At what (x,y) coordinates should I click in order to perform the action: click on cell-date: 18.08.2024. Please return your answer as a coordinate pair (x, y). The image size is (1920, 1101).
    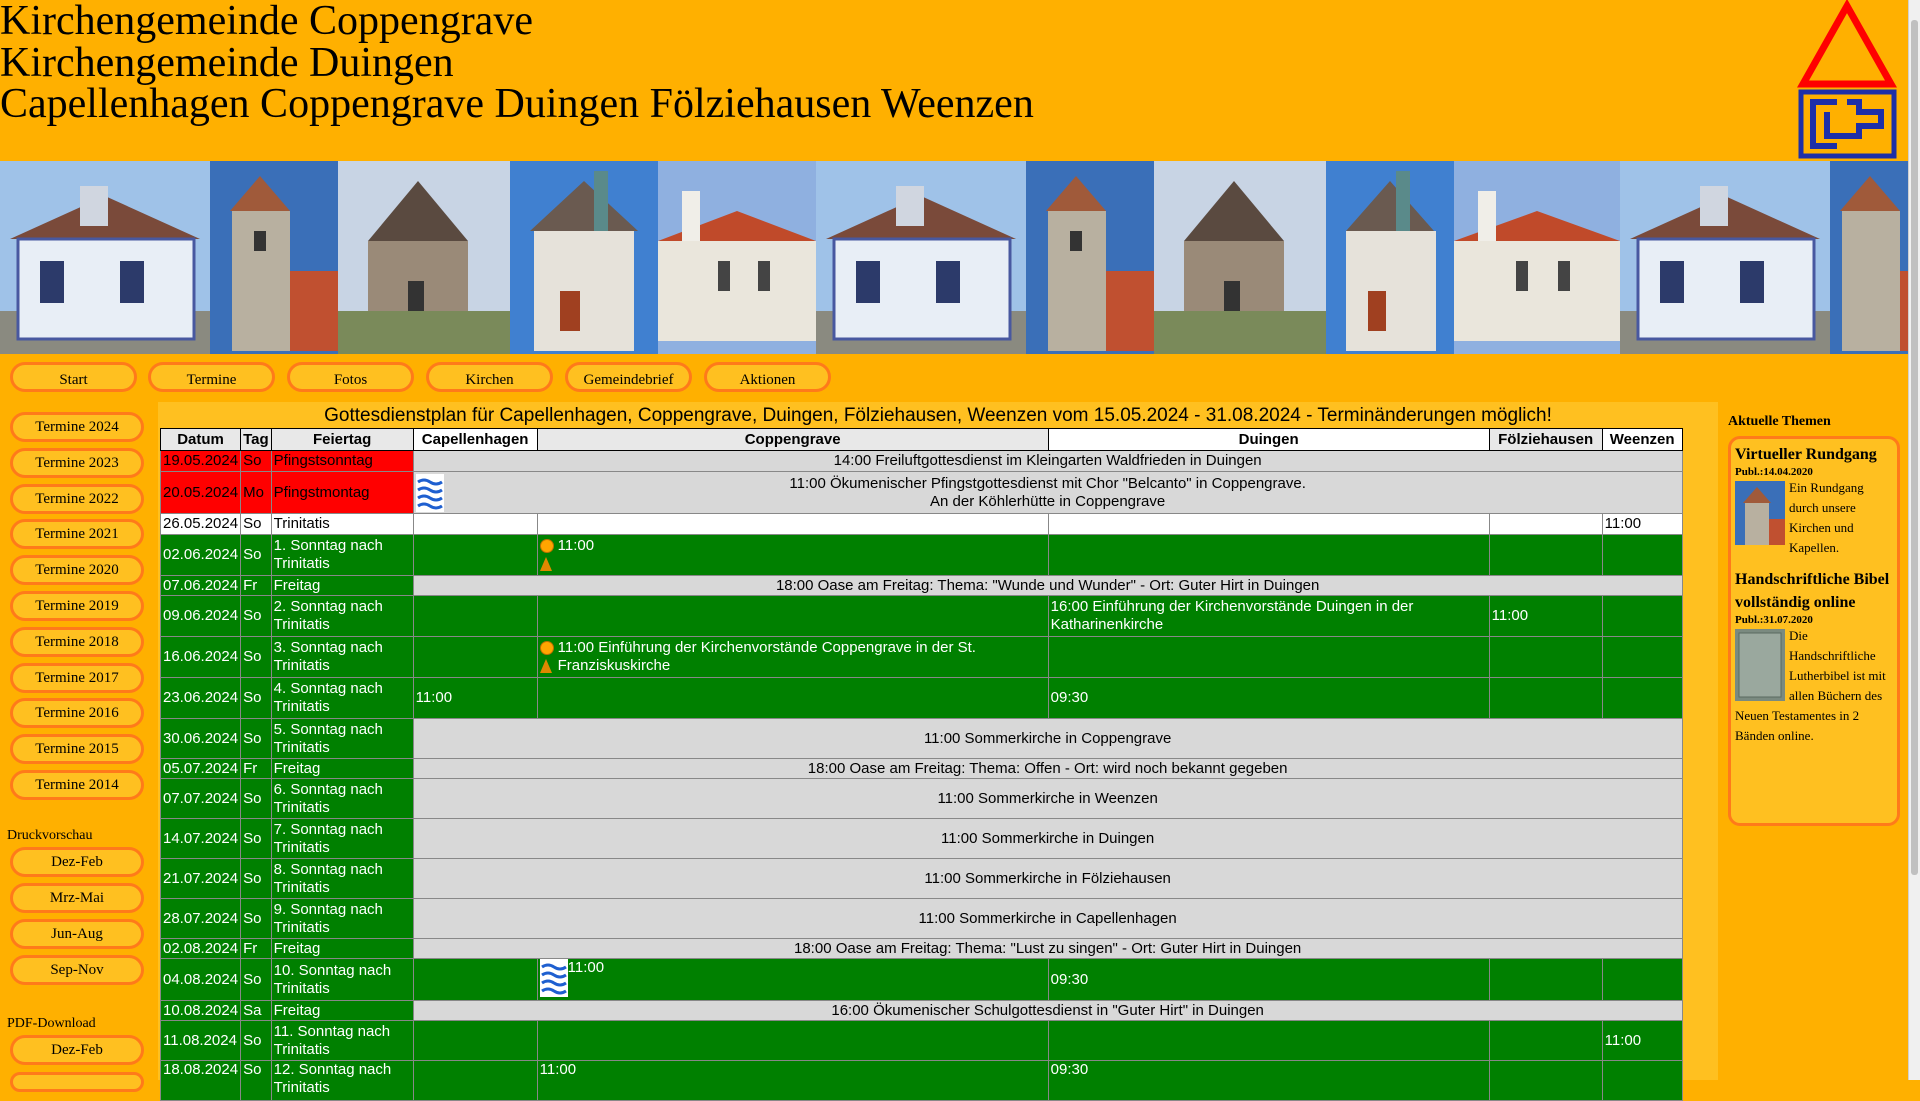
    Looking at the image, I should click on (200, 1080).